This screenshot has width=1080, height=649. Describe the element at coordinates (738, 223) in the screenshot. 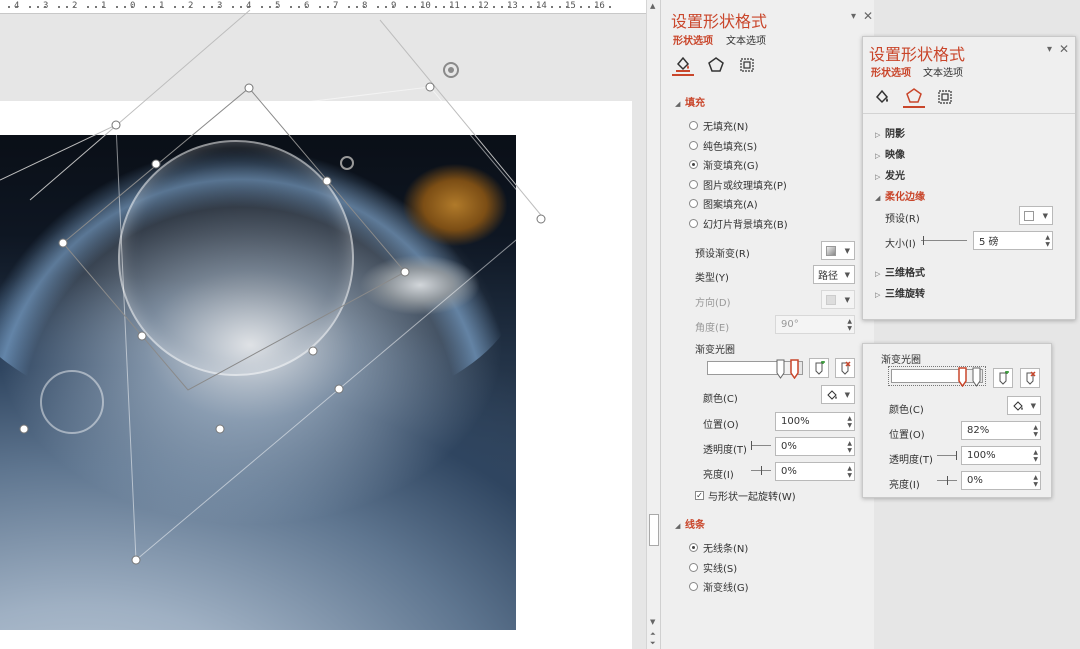

I see `fill-option-slide-bg: 幻灯片背景填充(B)` at that location.